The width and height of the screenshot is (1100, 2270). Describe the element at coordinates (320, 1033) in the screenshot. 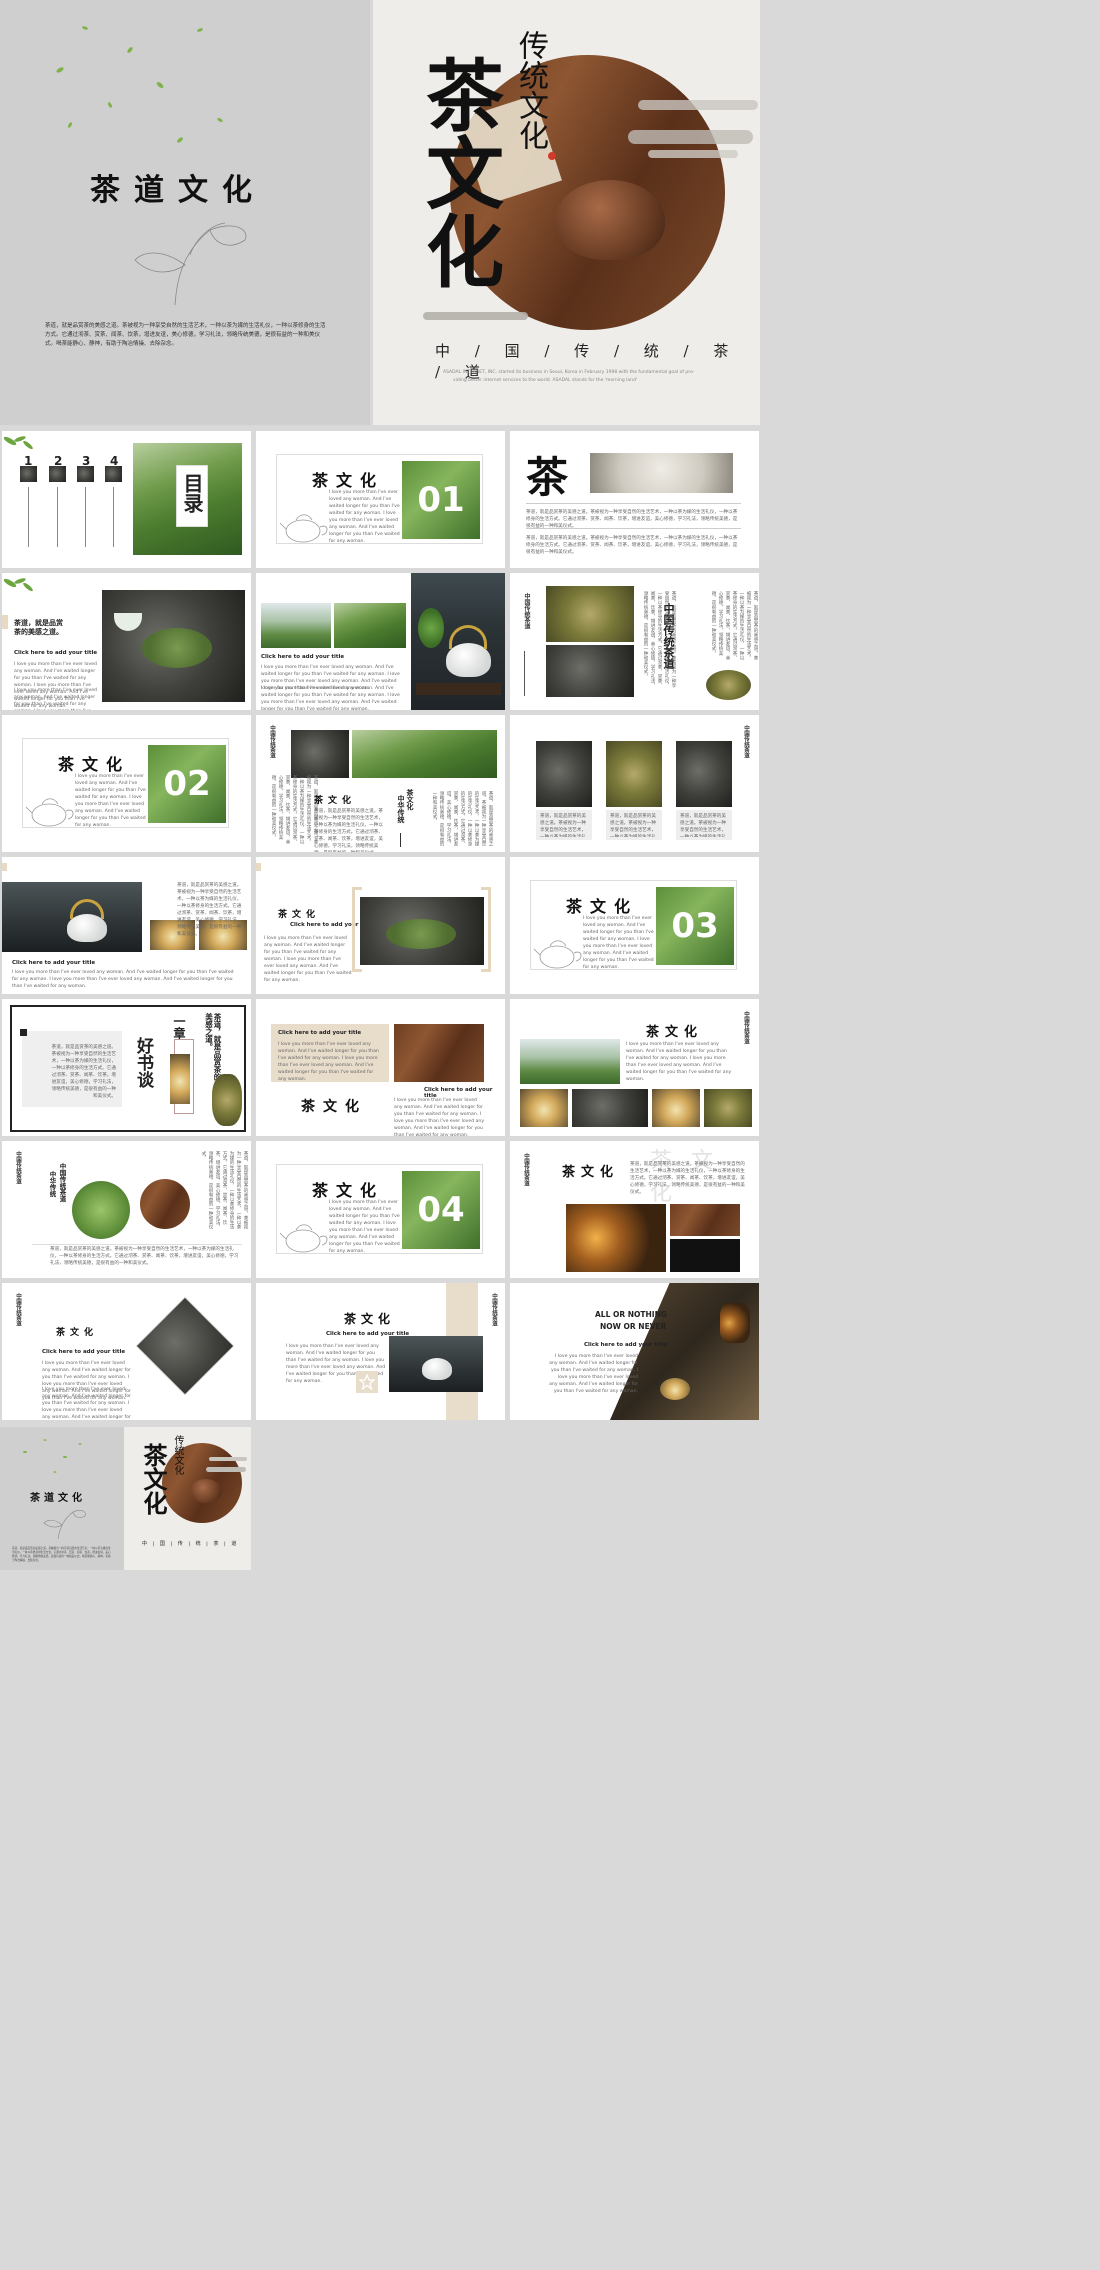

I see `click-title-1: Click here to add your title` at that location.